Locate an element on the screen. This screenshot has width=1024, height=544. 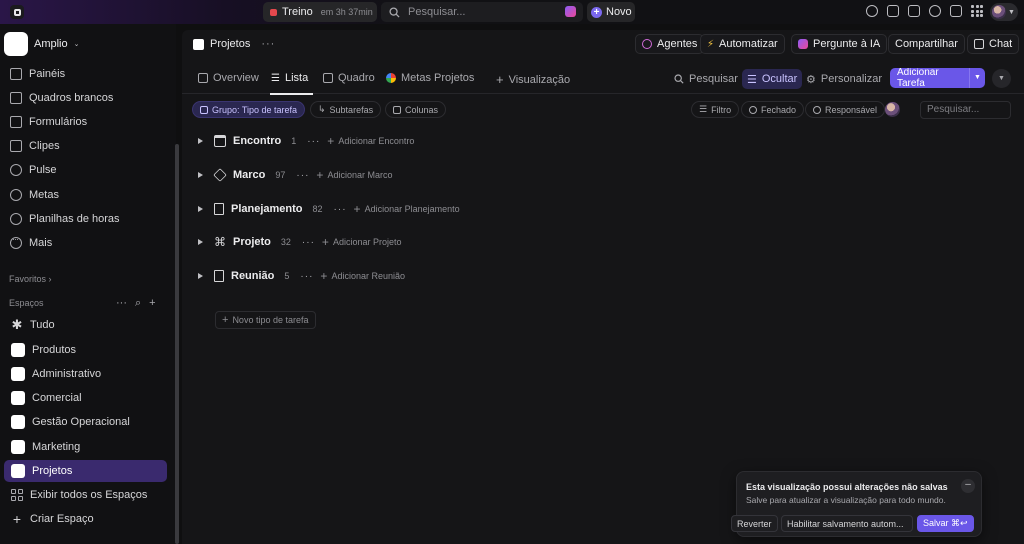
sidebar-item-goals: Metas is located at coordinates (34, 195).